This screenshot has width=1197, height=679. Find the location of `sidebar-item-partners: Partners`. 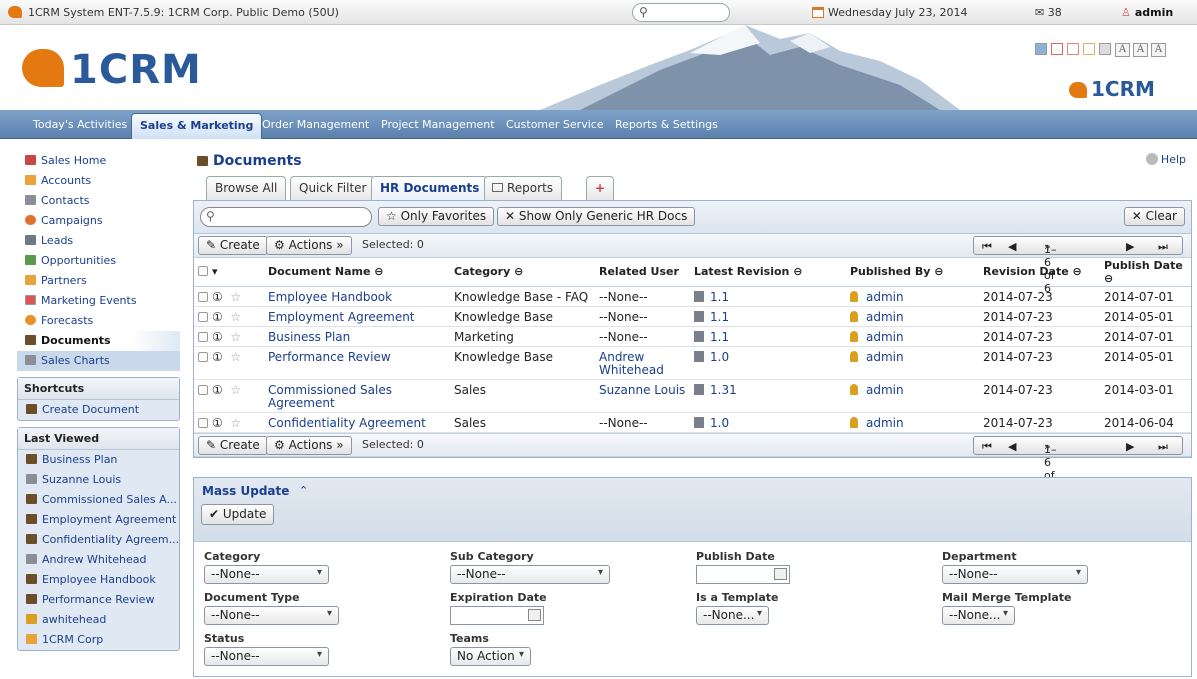

sidebar-item-partners: Partners is located at coordinates (98, 281).